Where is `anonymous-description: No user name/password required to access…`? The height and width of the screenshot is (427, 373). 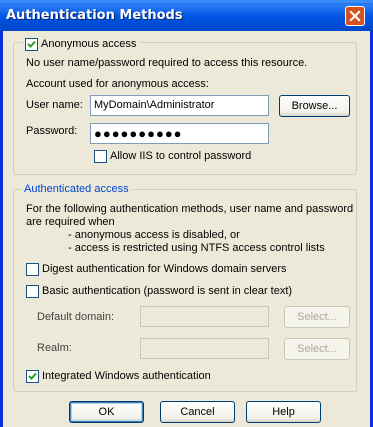
anonymous-description: No user name/password required to access… is located at coordinates (167, 63).